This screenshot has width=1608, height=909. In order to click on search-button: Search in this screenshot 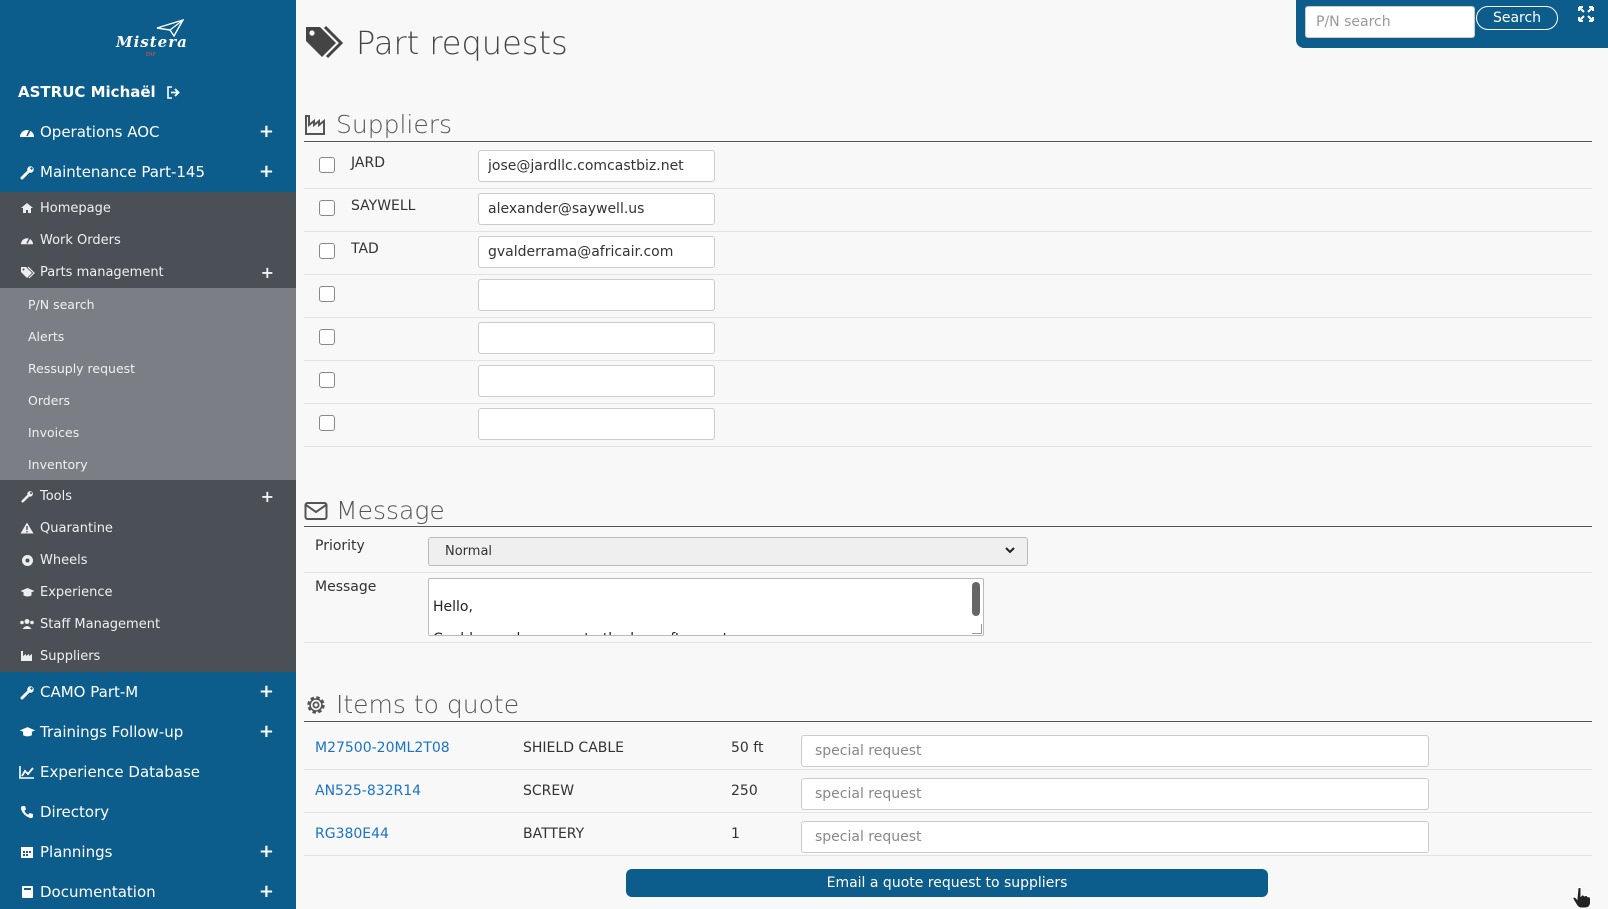, I will do `click(1517, 18)`.